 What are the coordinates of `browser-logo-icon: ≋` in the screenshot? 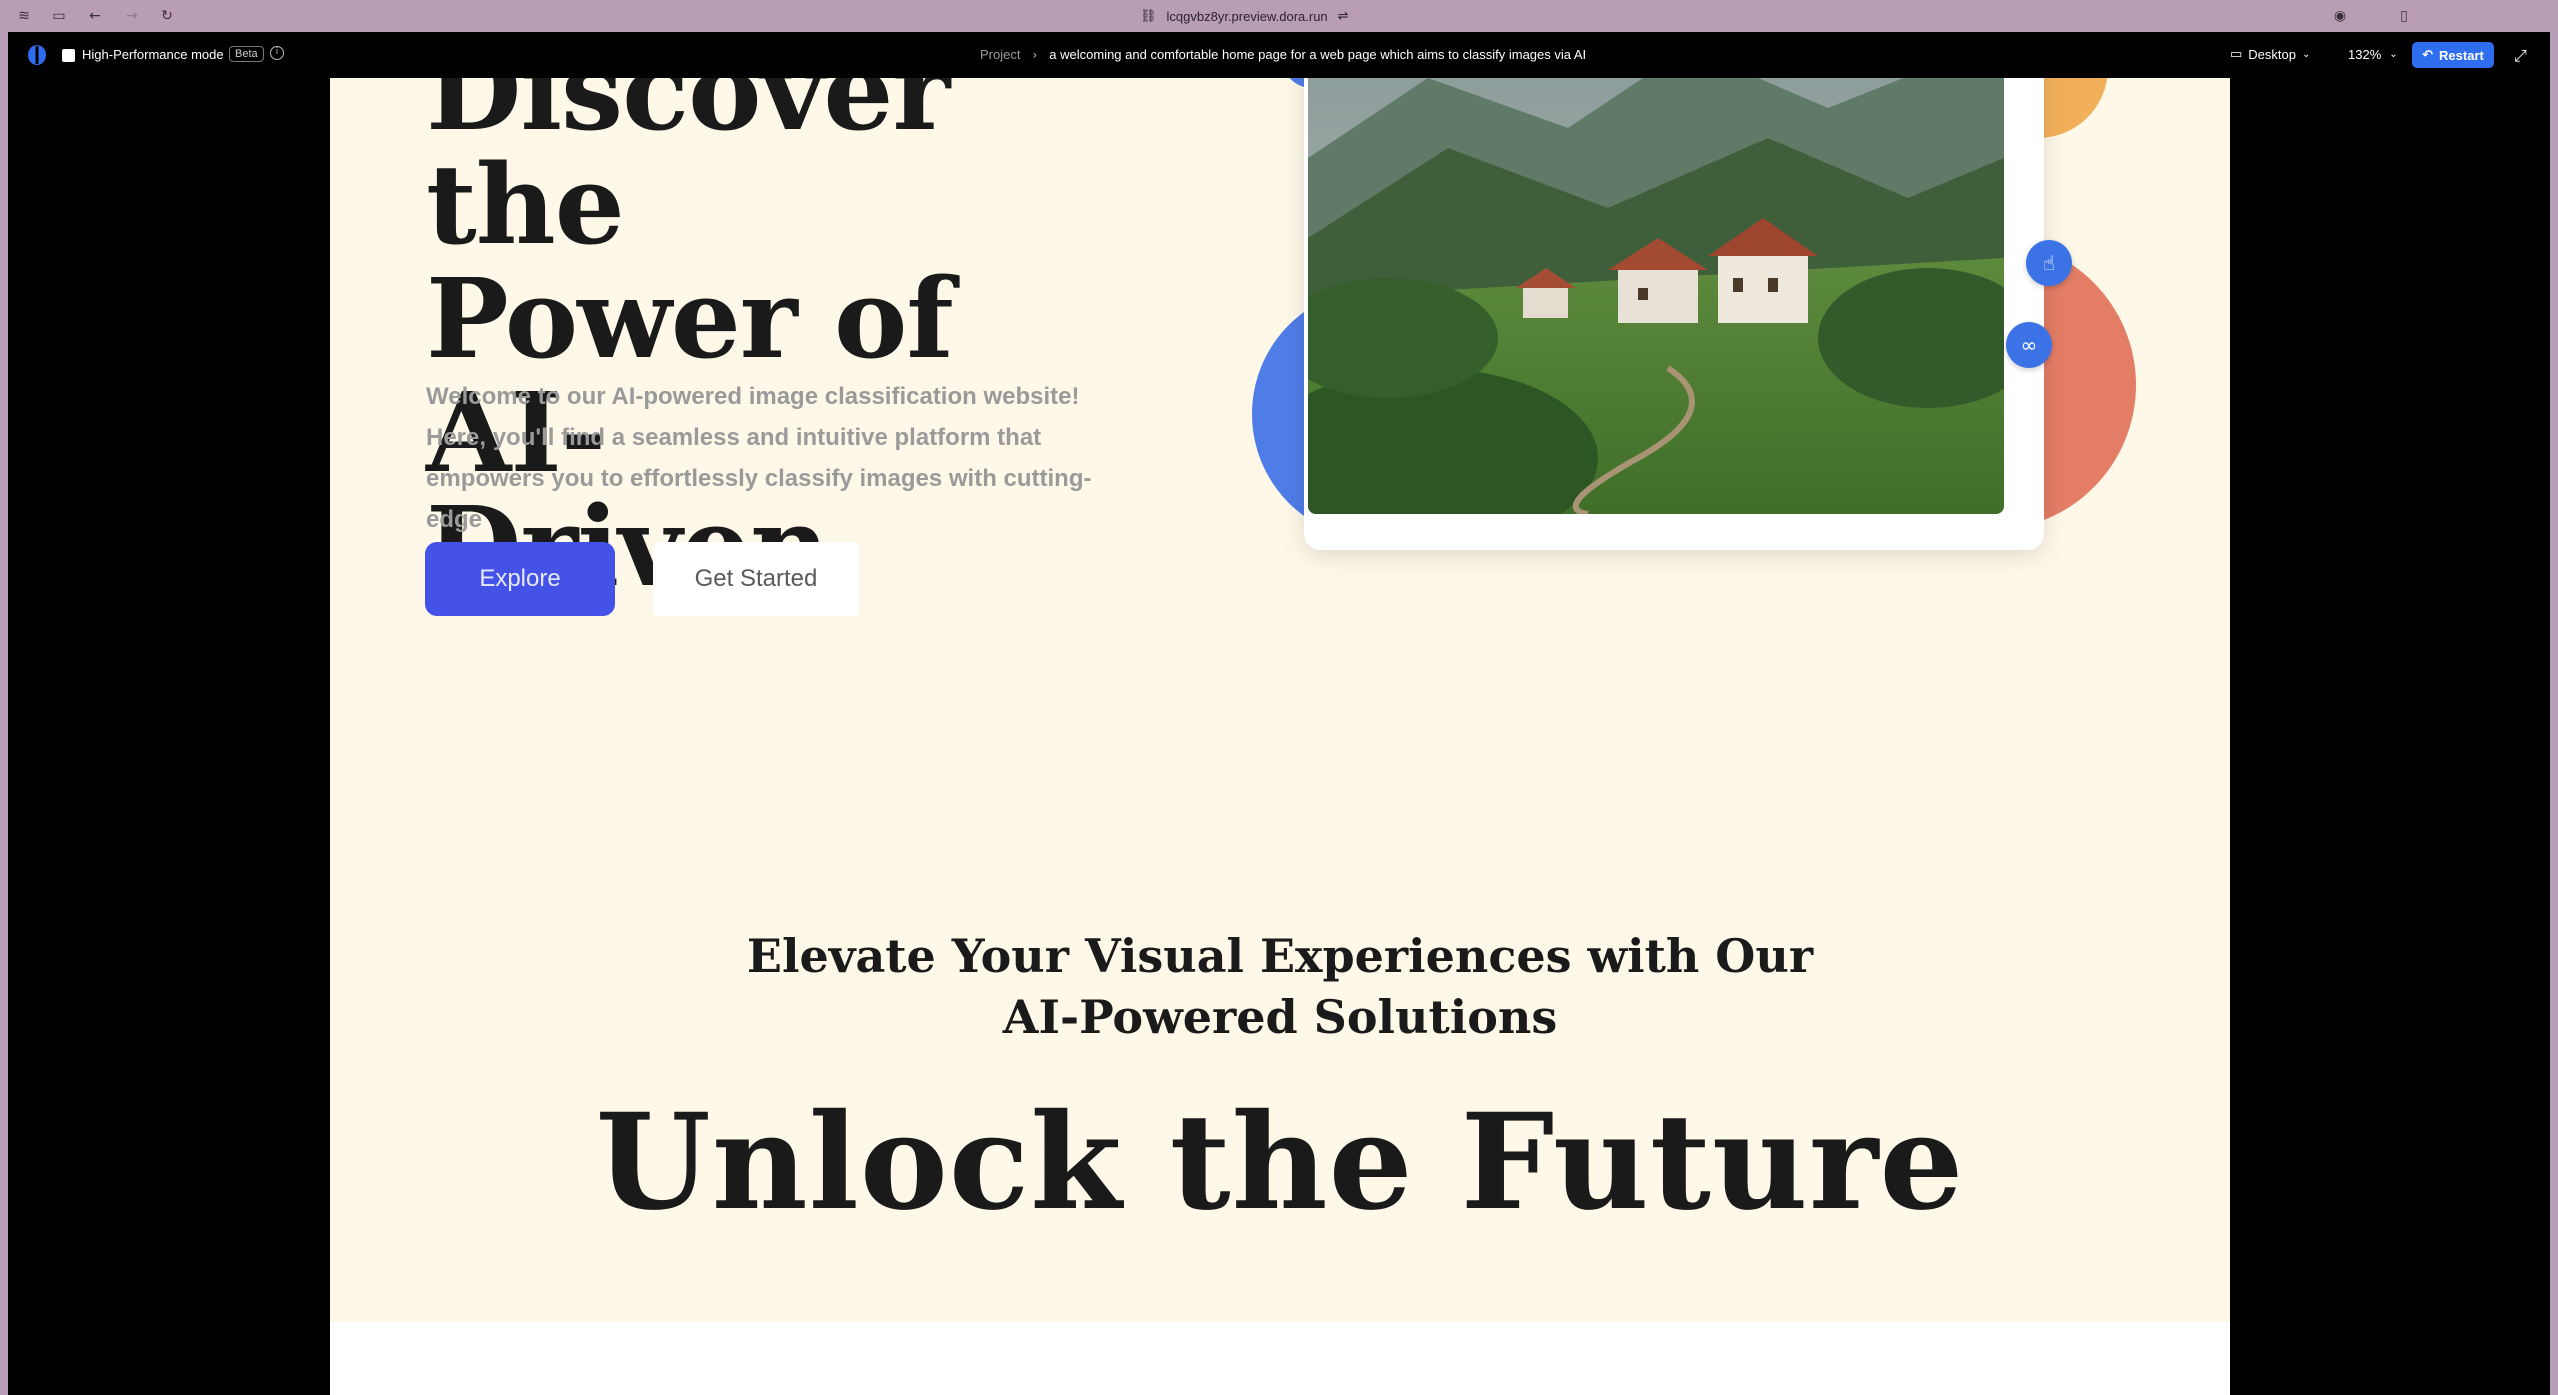 It's located at (24, 16).